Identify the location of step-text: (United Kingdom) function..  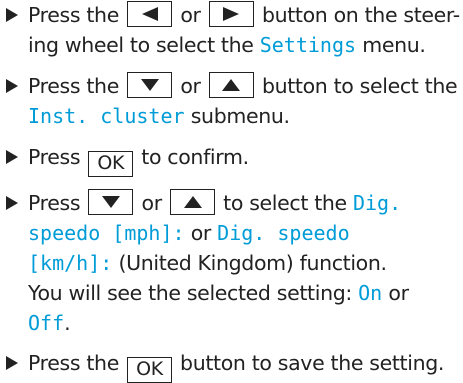
(252, 263).